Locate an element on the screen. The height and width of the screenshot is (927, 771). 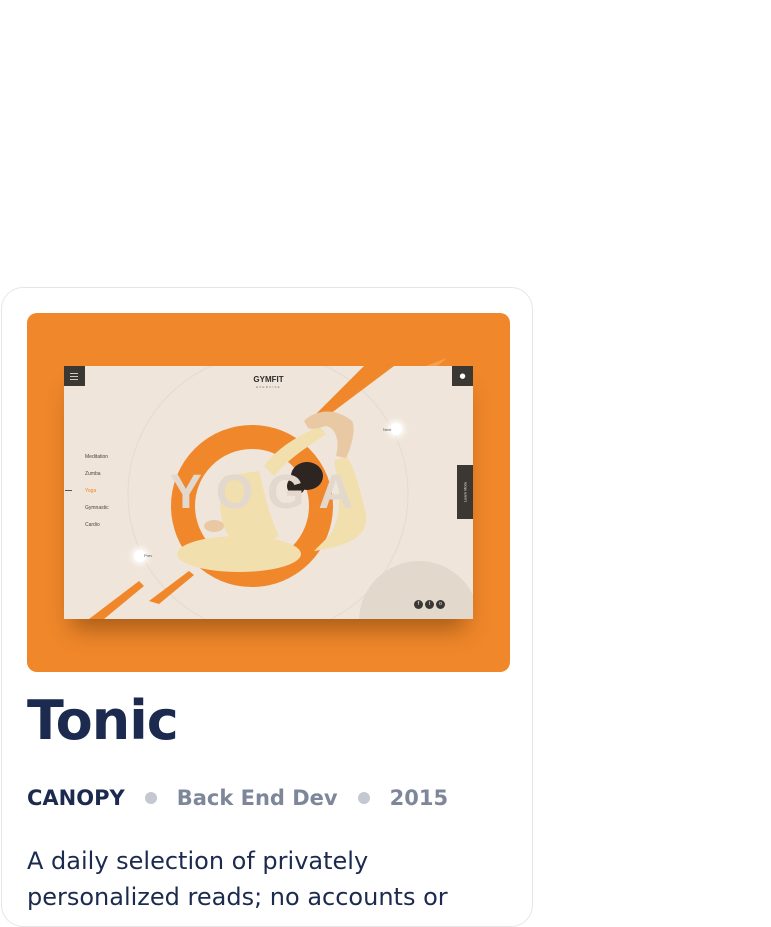
logo-text: GYMFIT is located at coordinates (268, 379).